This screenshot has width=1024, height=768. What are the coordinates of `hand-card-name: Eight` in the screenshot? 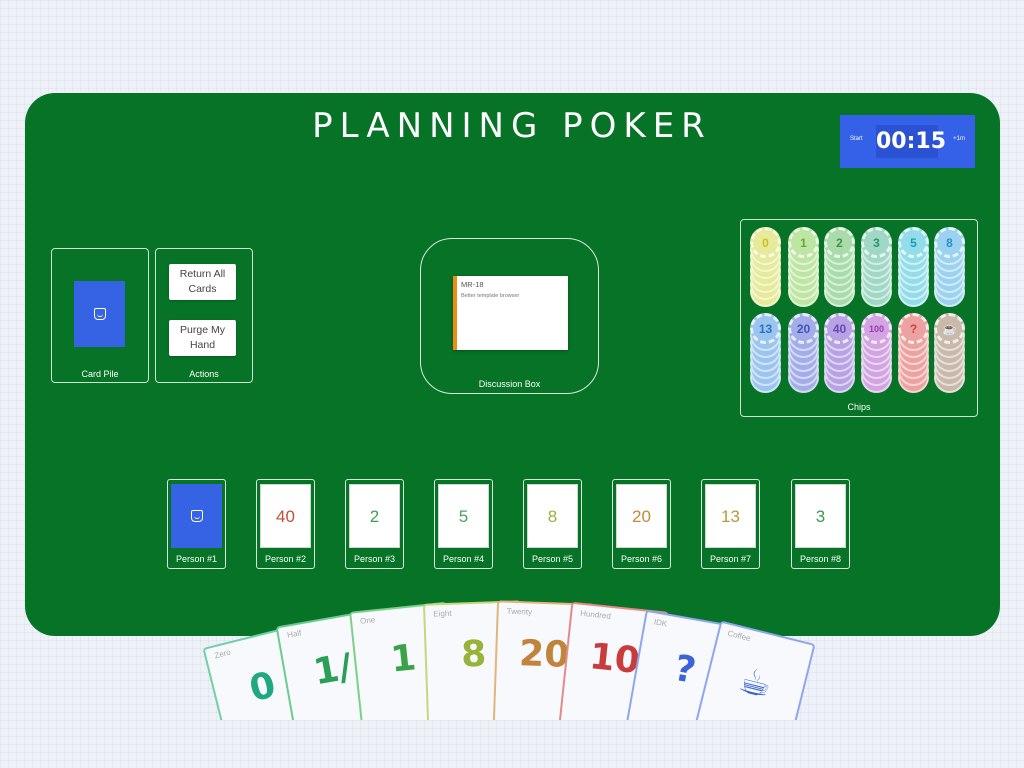 It's located at (442, 613).